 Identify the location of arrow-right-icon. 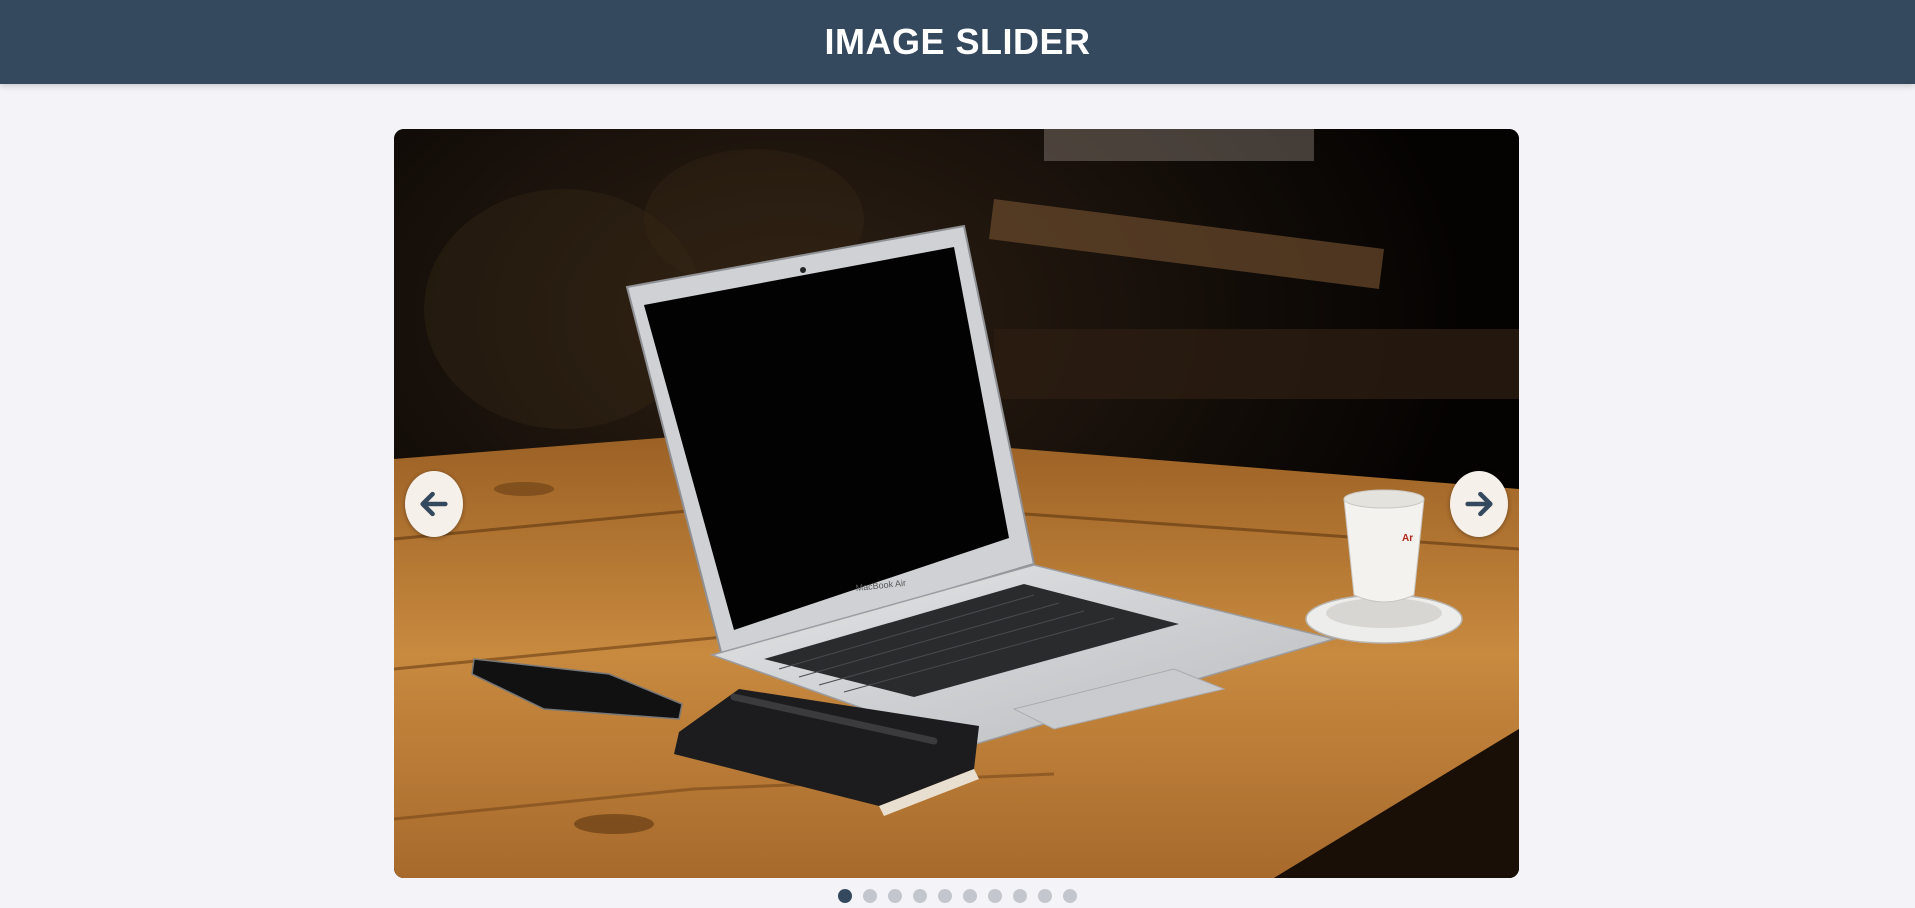
(1479, 504).